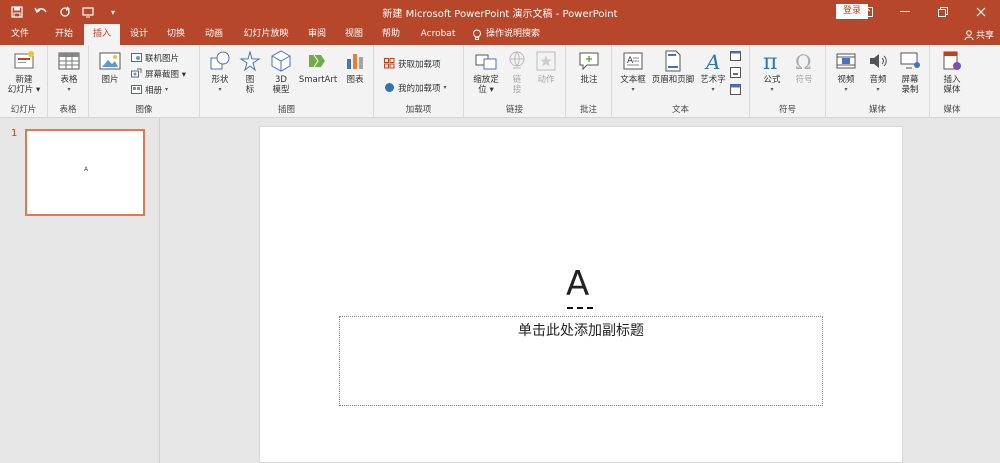 This screenshot has width=1000, height=463. I want to click on chart-icon, so click(355, 61).